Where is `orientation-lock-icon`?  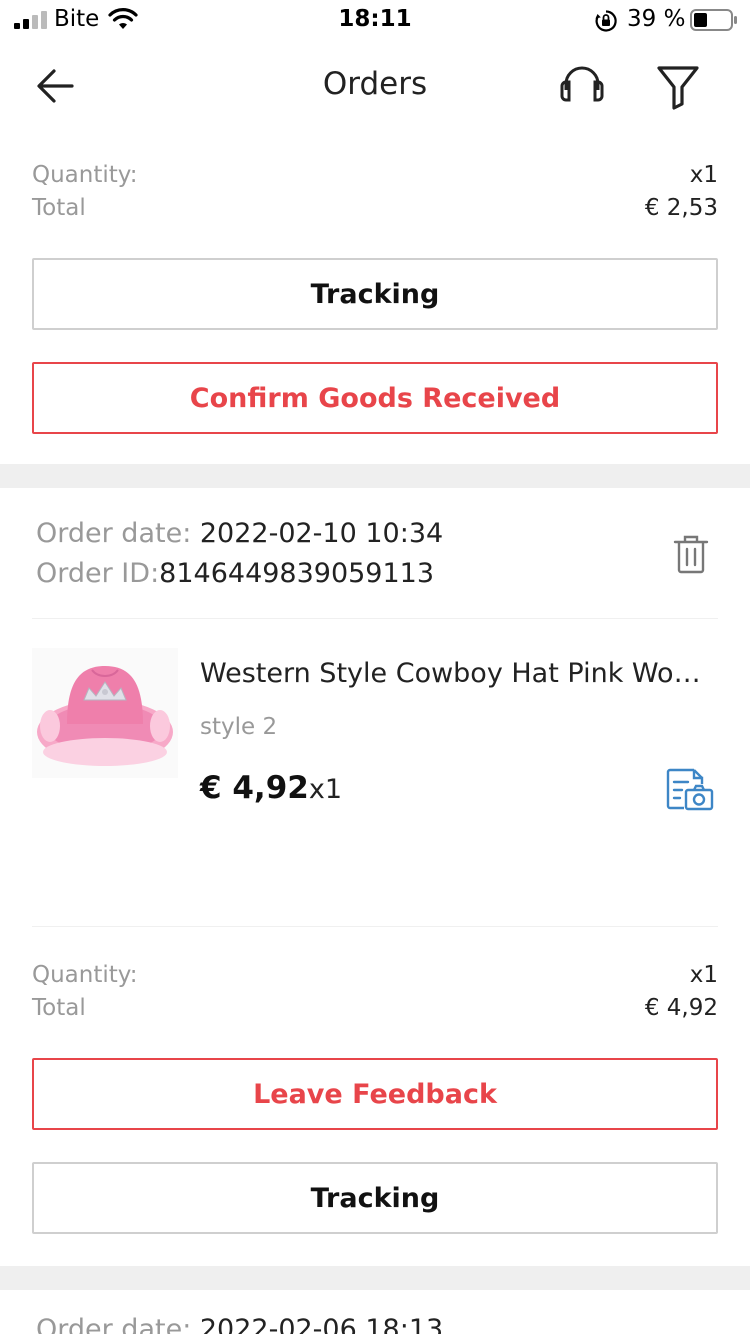
orientation-lock-icon is located at coordinates (606, 21).